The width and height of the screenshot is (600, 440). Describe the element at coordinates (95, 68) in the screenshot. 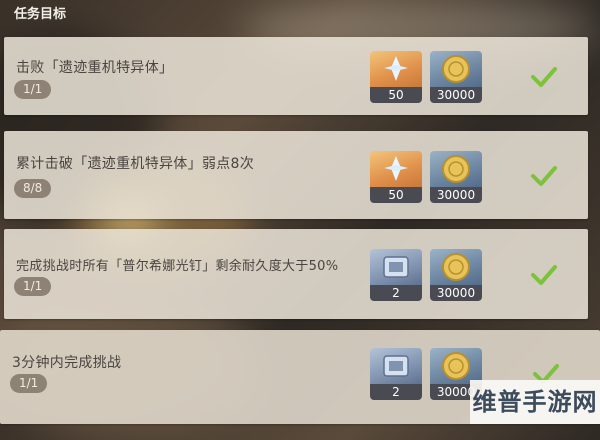

I see `quest-title: 击败「遗迹重机特异体」` at that location.